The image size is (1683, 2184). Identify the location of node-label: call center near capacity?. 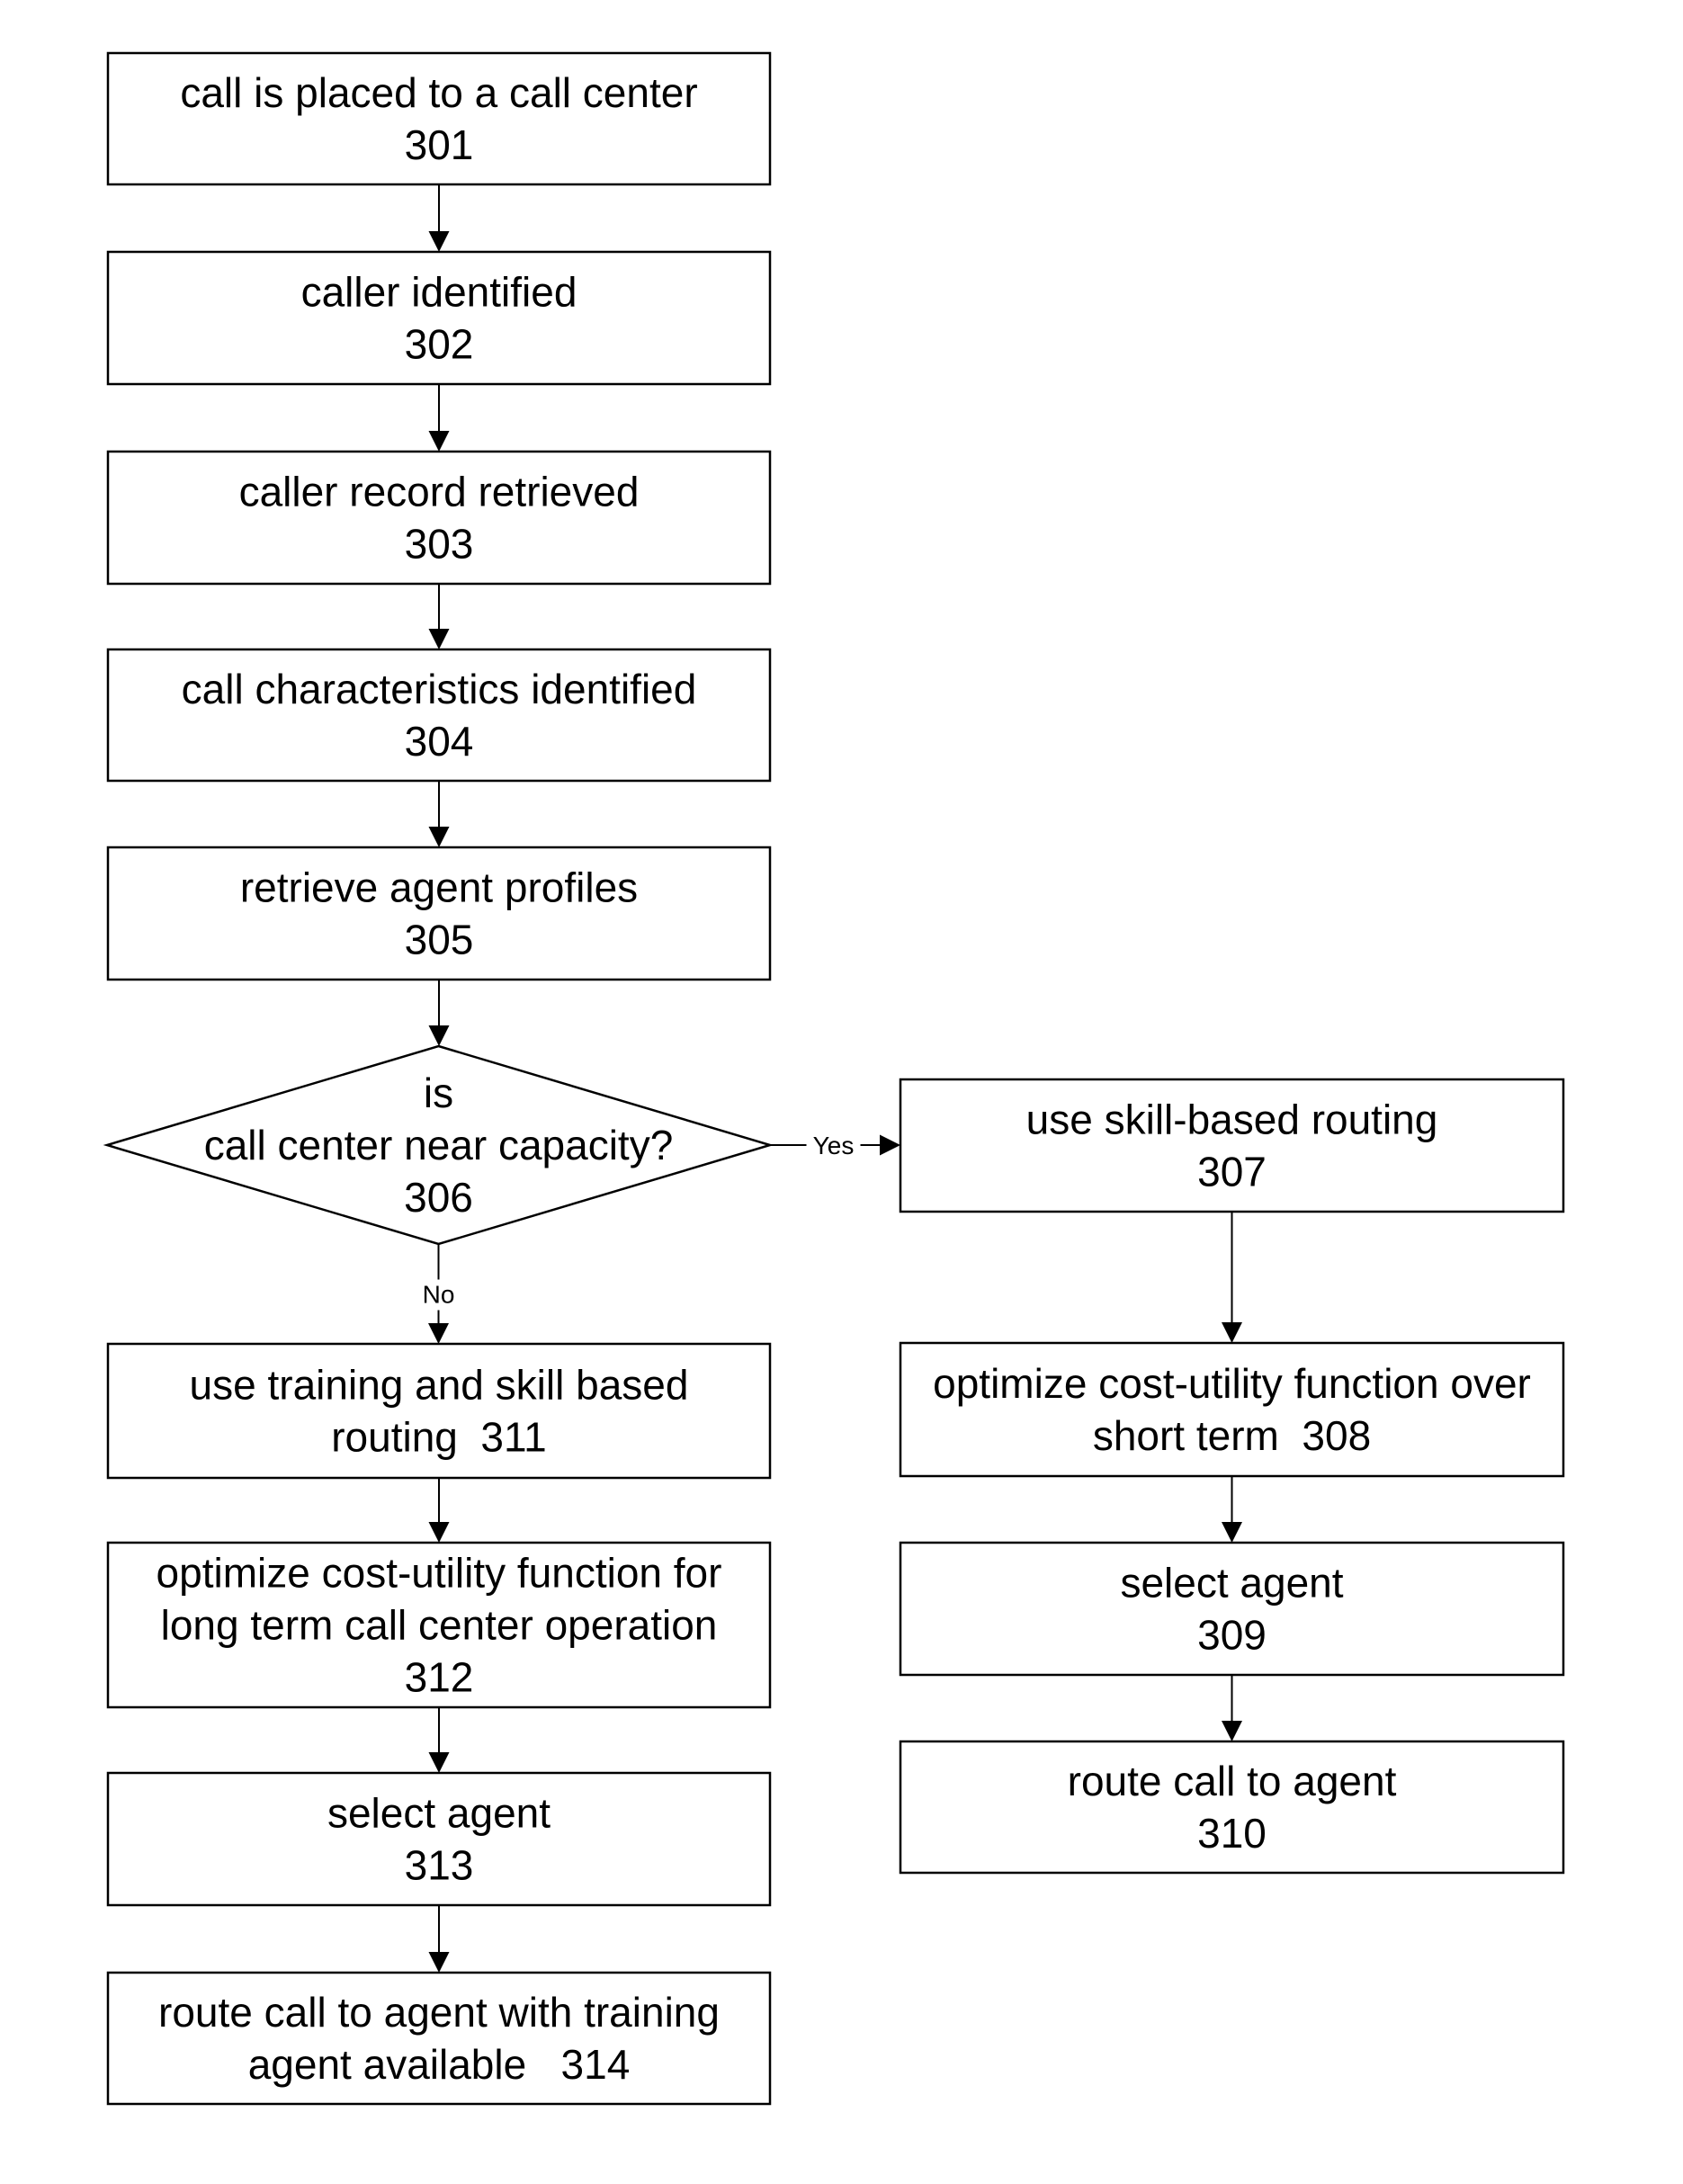
(439, 1145).